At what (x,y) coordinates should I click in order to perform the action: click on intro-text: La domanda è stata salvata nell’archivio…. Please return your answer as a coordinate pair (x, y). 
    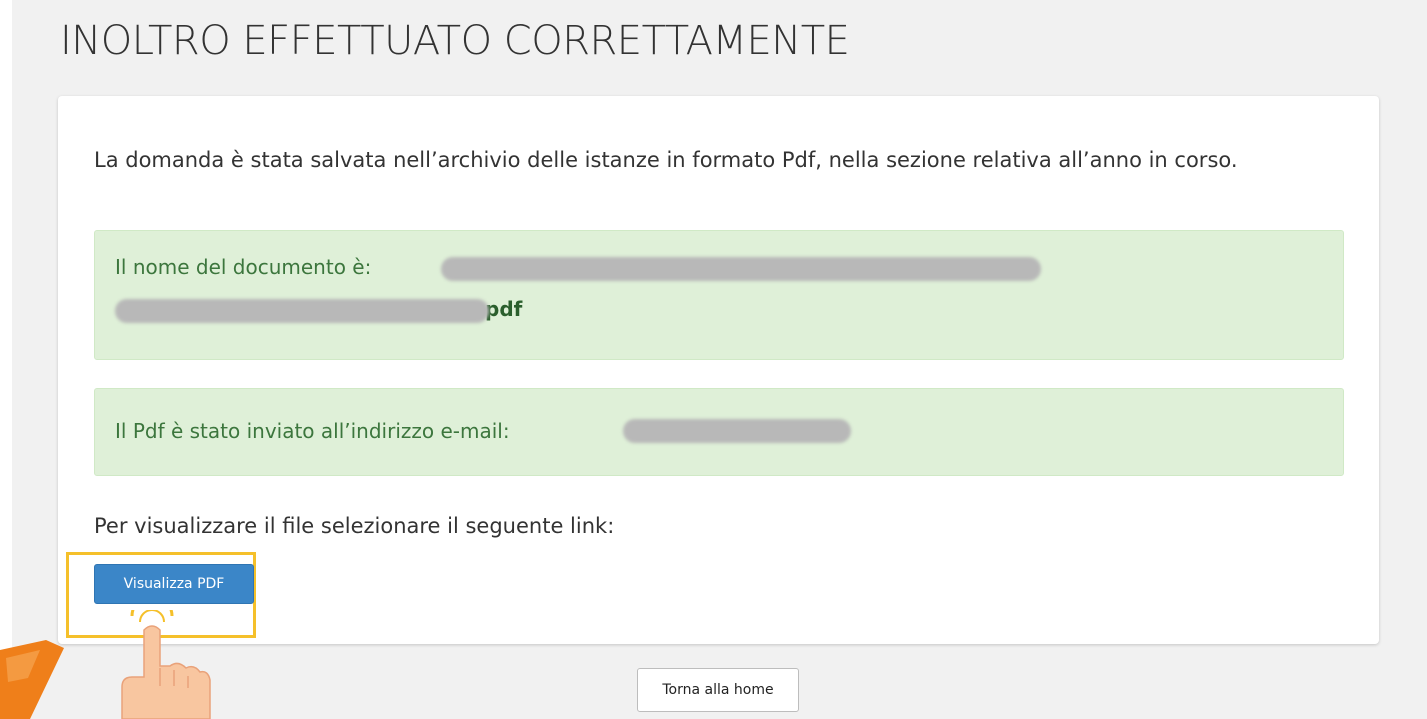
    Looking at the image, I should click on (666, 160).